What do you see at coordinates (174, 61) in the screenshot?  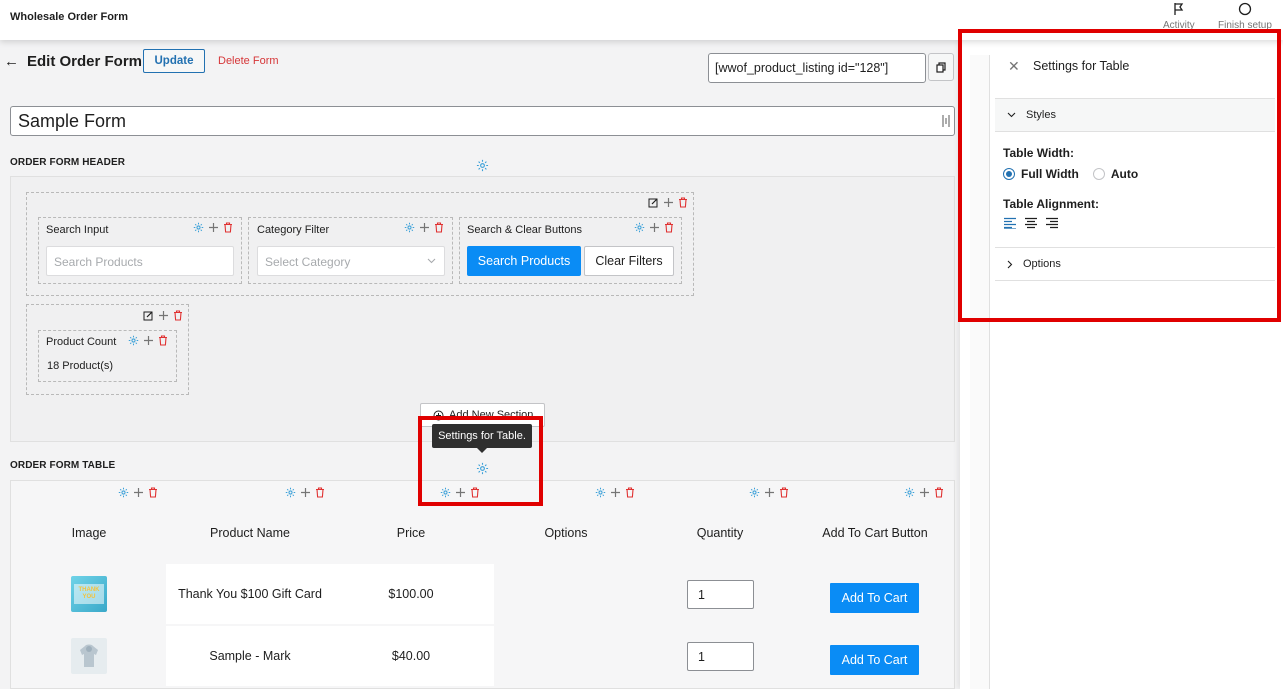 I see `update-button: Update` at bounding box center [174, 61].